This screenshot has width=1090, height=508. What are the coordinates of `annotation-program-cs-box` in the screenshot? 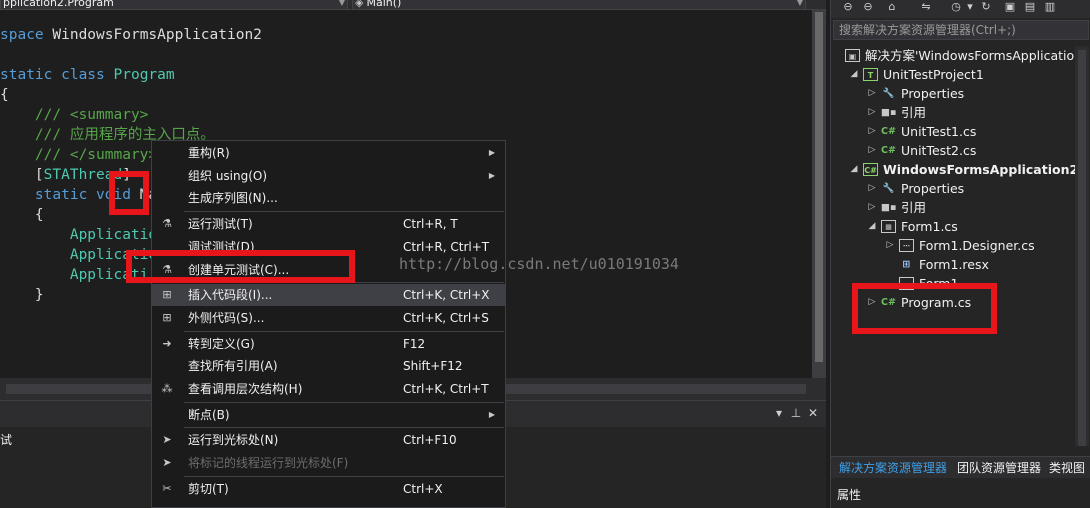 It's located at (924, 308).